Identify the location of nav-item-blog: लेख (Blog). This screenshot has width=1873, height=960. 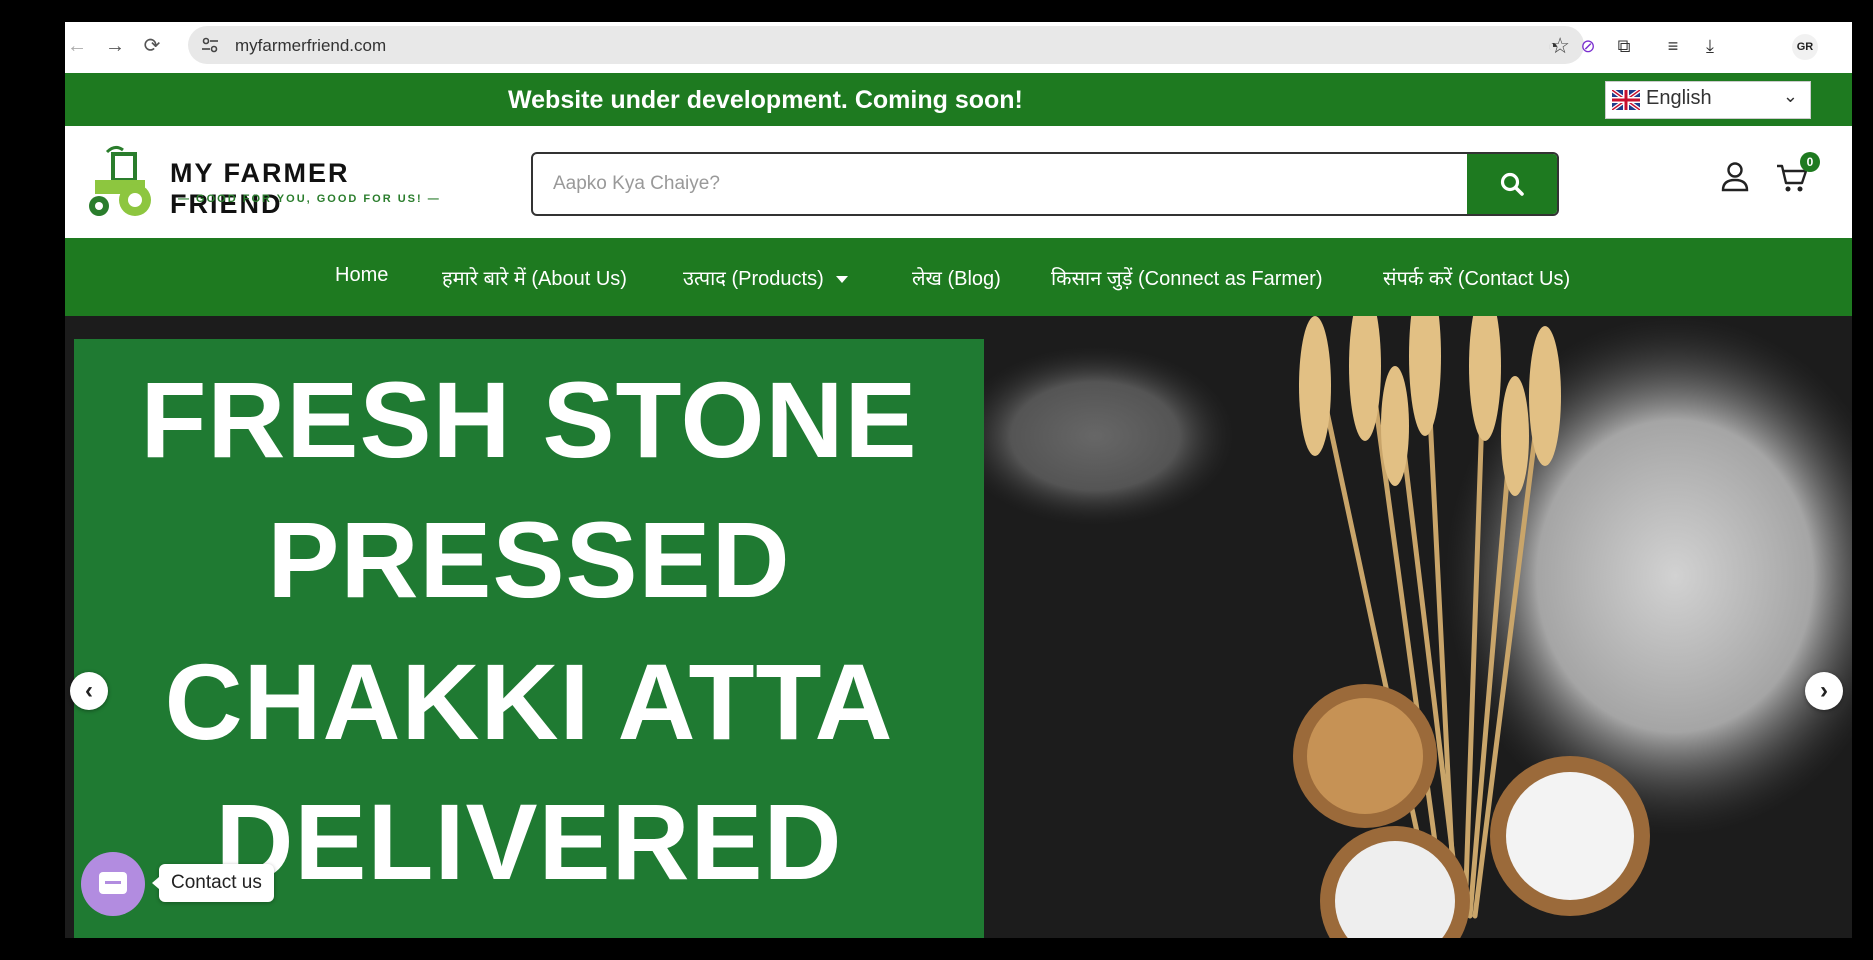
(956, 277).